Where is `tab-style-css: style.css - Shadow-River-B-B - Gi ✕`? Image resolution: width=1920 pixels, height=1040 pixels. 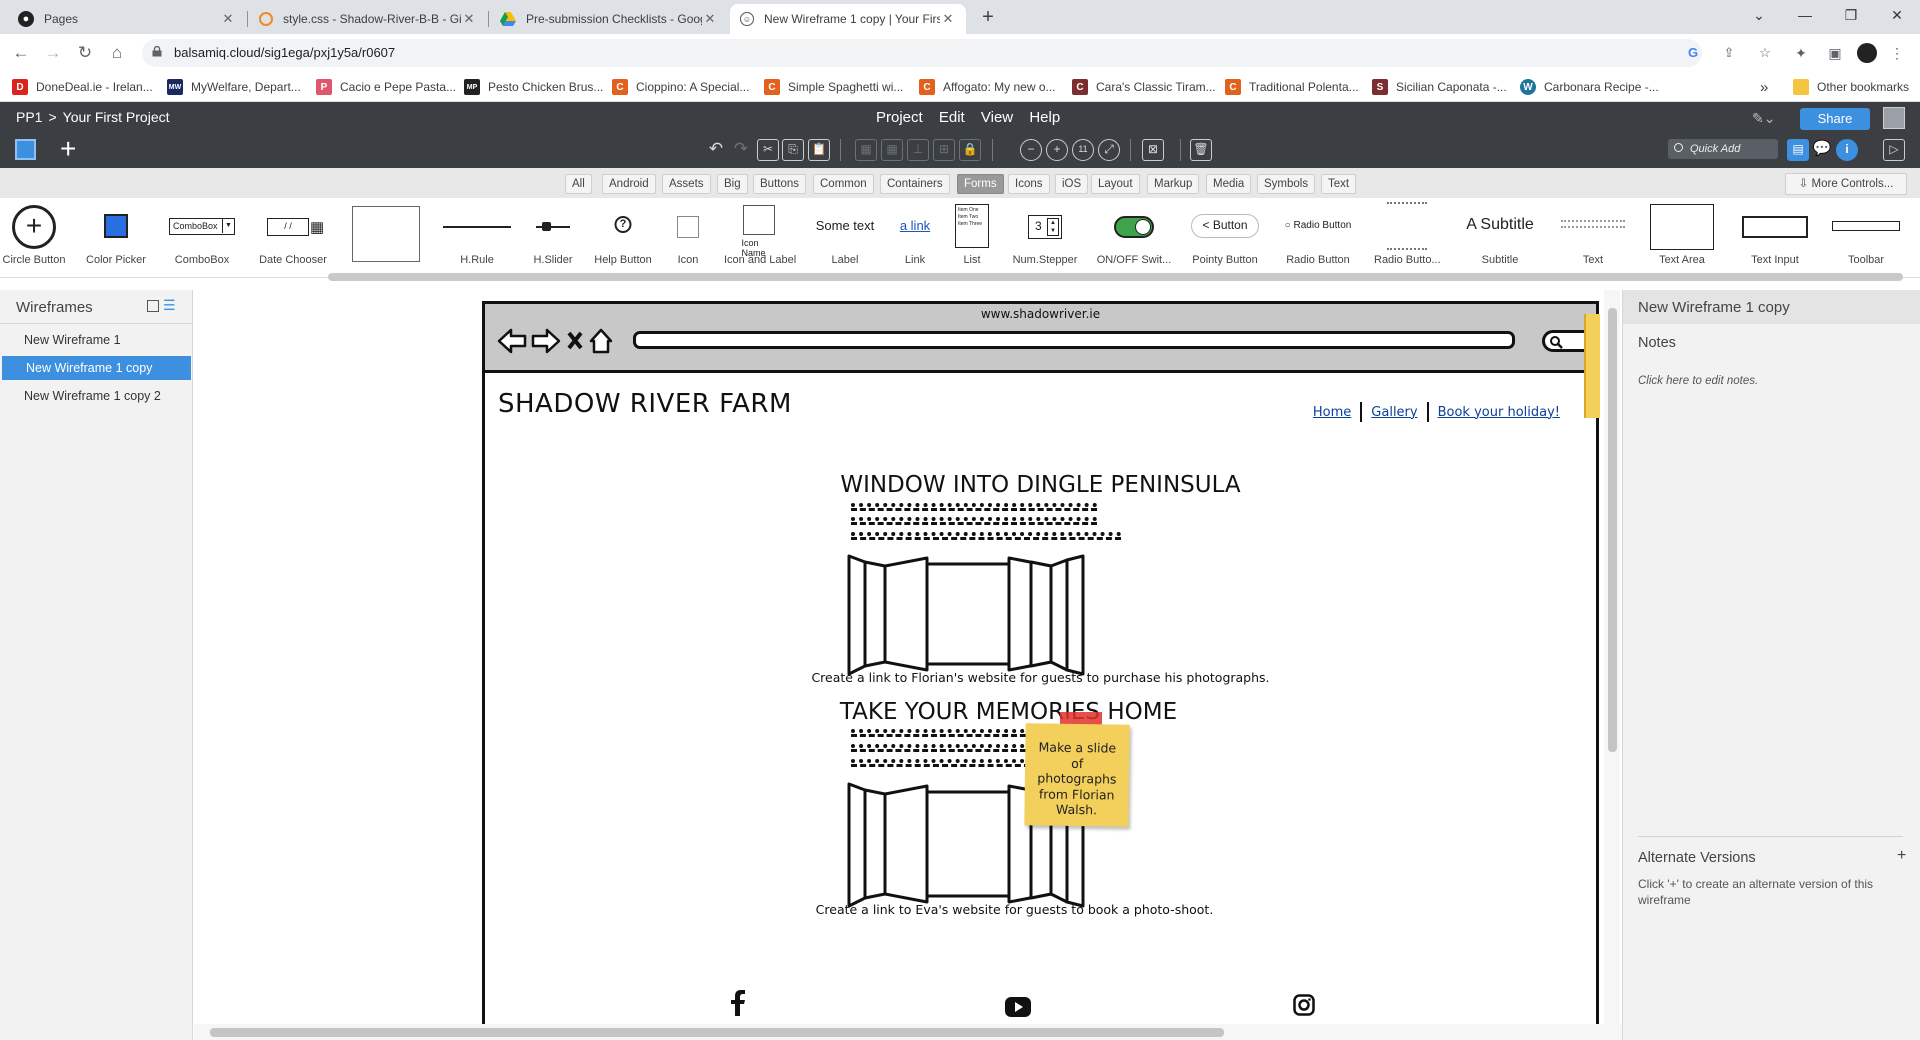 tab-style-css: style.css - Shadow-River-B-B - Gi ✕ is located at coordinates (368, 19).